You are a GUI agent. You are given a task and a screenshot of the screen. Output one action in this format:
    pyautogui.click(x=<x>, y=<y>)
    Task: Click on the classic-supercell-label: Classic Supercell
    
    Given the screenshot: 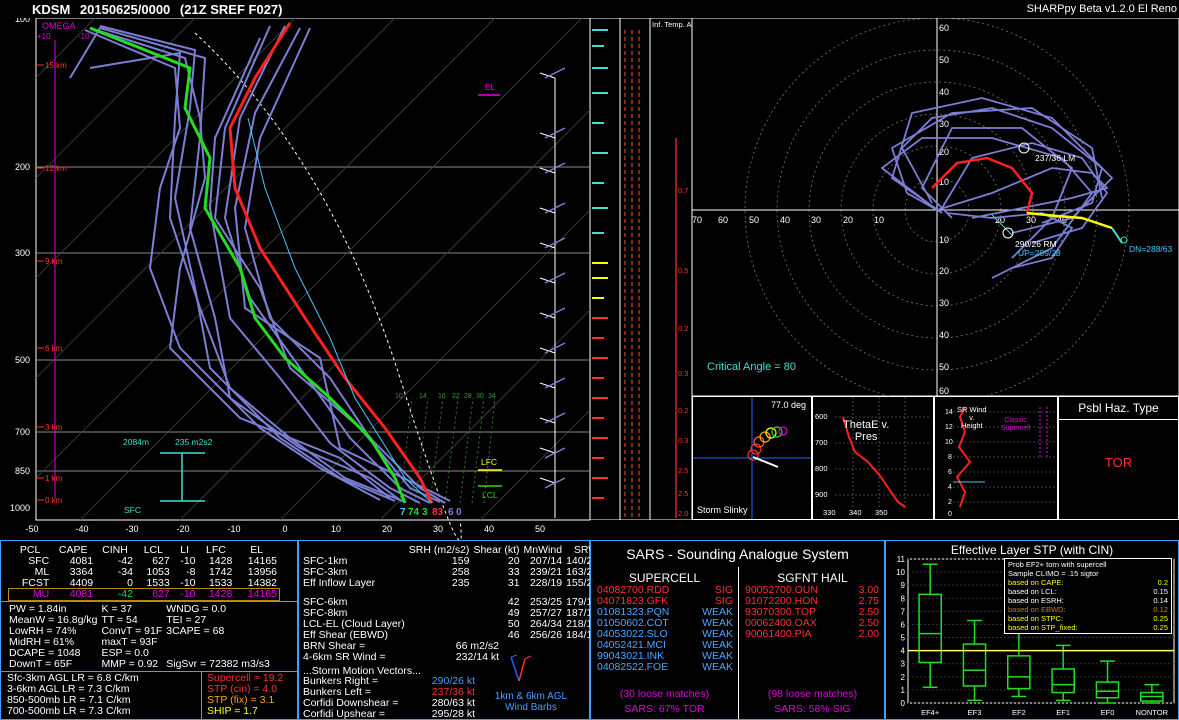 What is the action you would take?
    pyautogui.click(x=1015, y=425)
    